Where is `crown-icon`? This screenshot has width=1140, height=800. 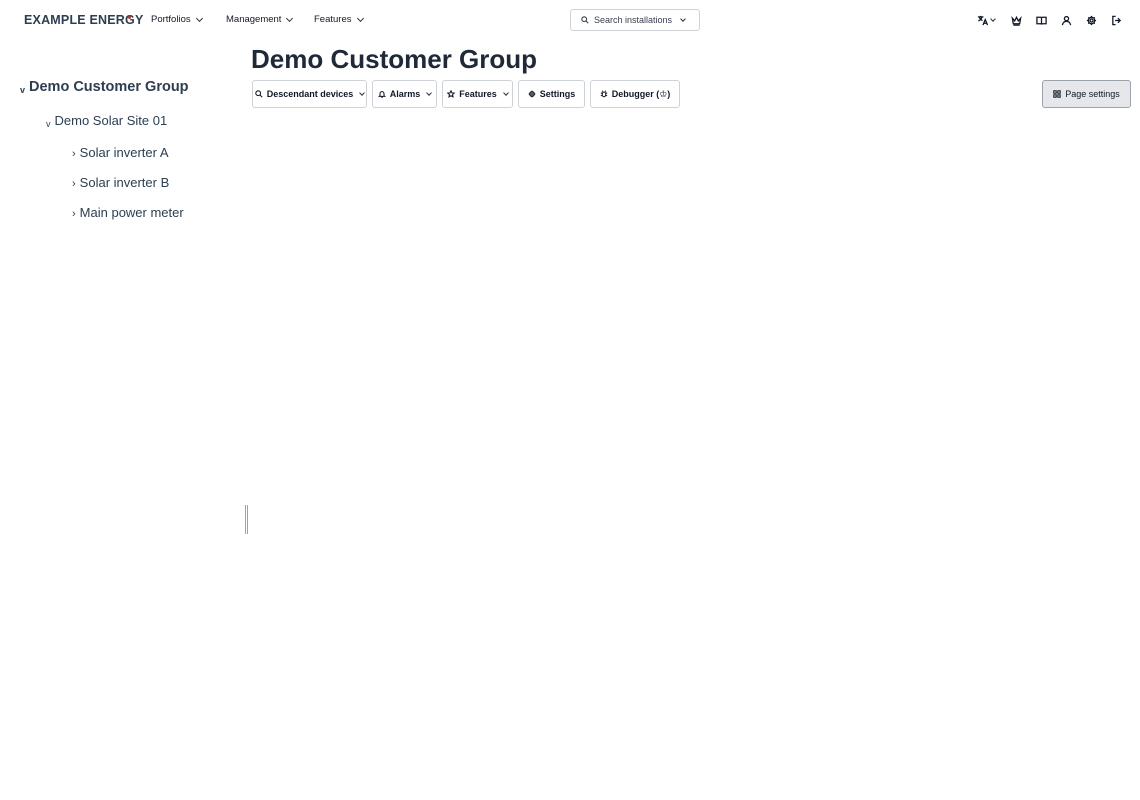
crown-icon is located at coordinates (1016, 20).